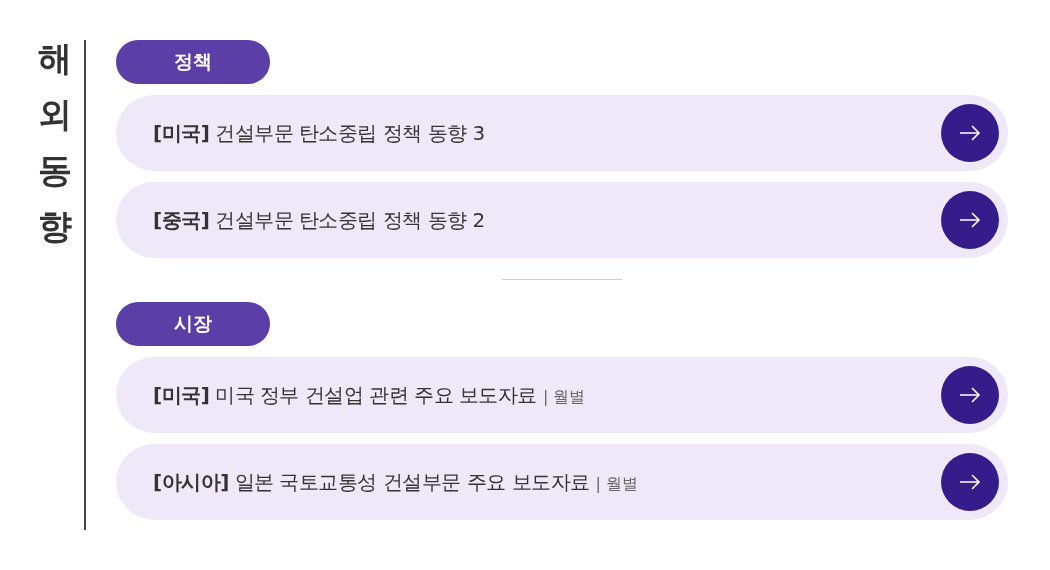 The width and height of the screenshot is (1050, 570). Describe the element at coordinates (55, 143) in the screenshot. I see `section-title: 해외동향` at that location.